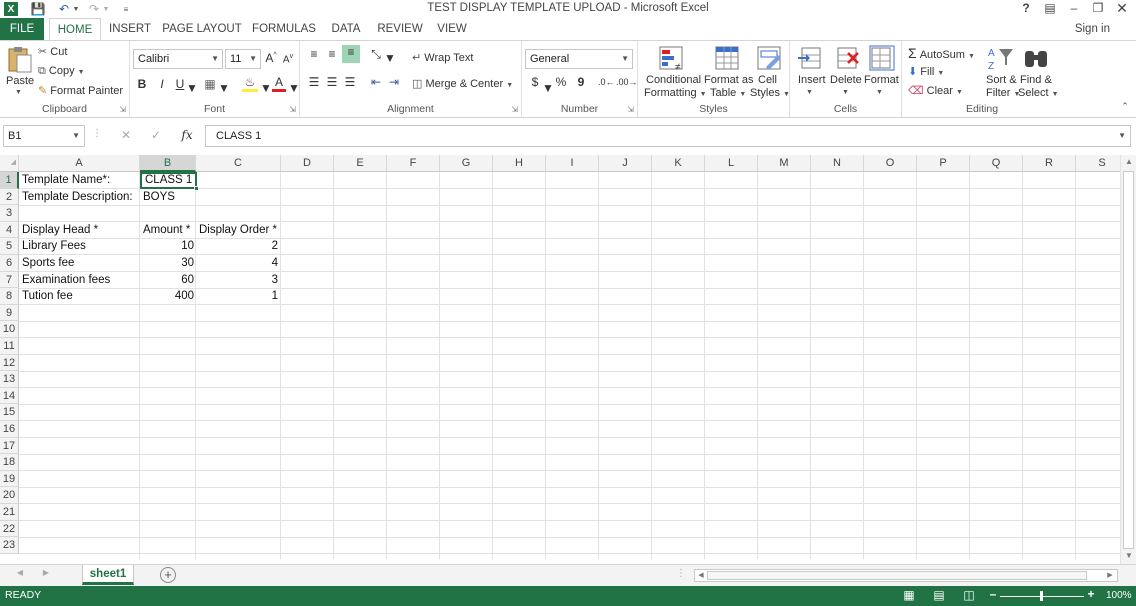  Describe the element at coordinates (314, 54) in the screenshot. I see `top-align-icon: ≡` at that location.